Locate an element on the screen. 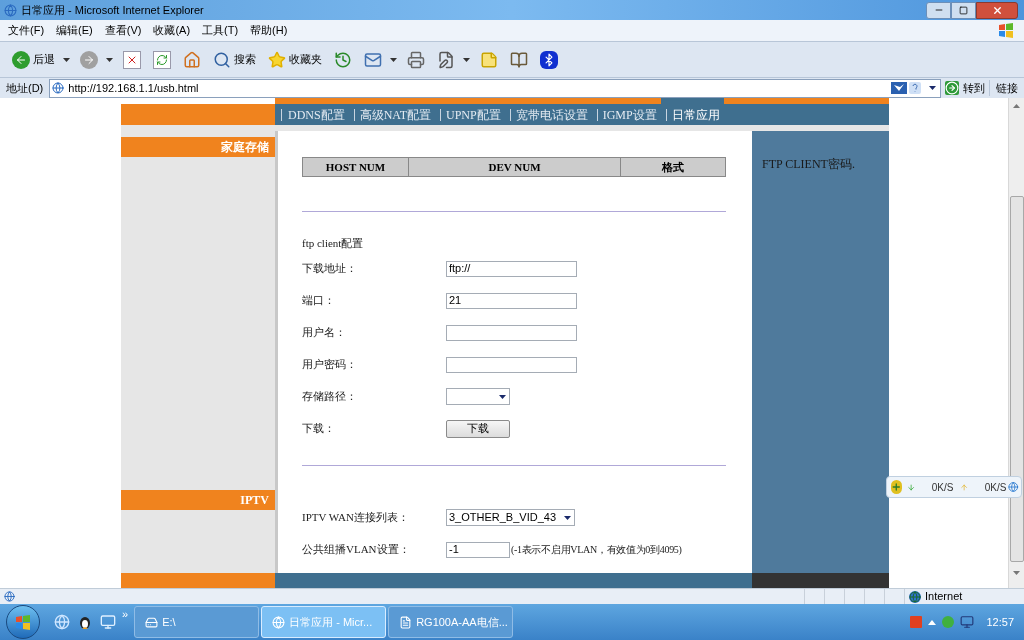 This screenshot has width=1024, height=640. stop-icon is located at coordinates (132, 59).